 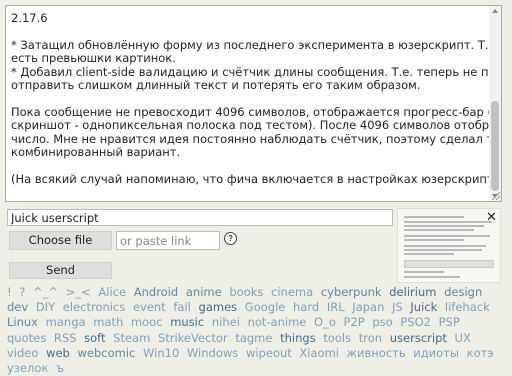 I want to click on tag-link: fail, so click(x=182, y=307).